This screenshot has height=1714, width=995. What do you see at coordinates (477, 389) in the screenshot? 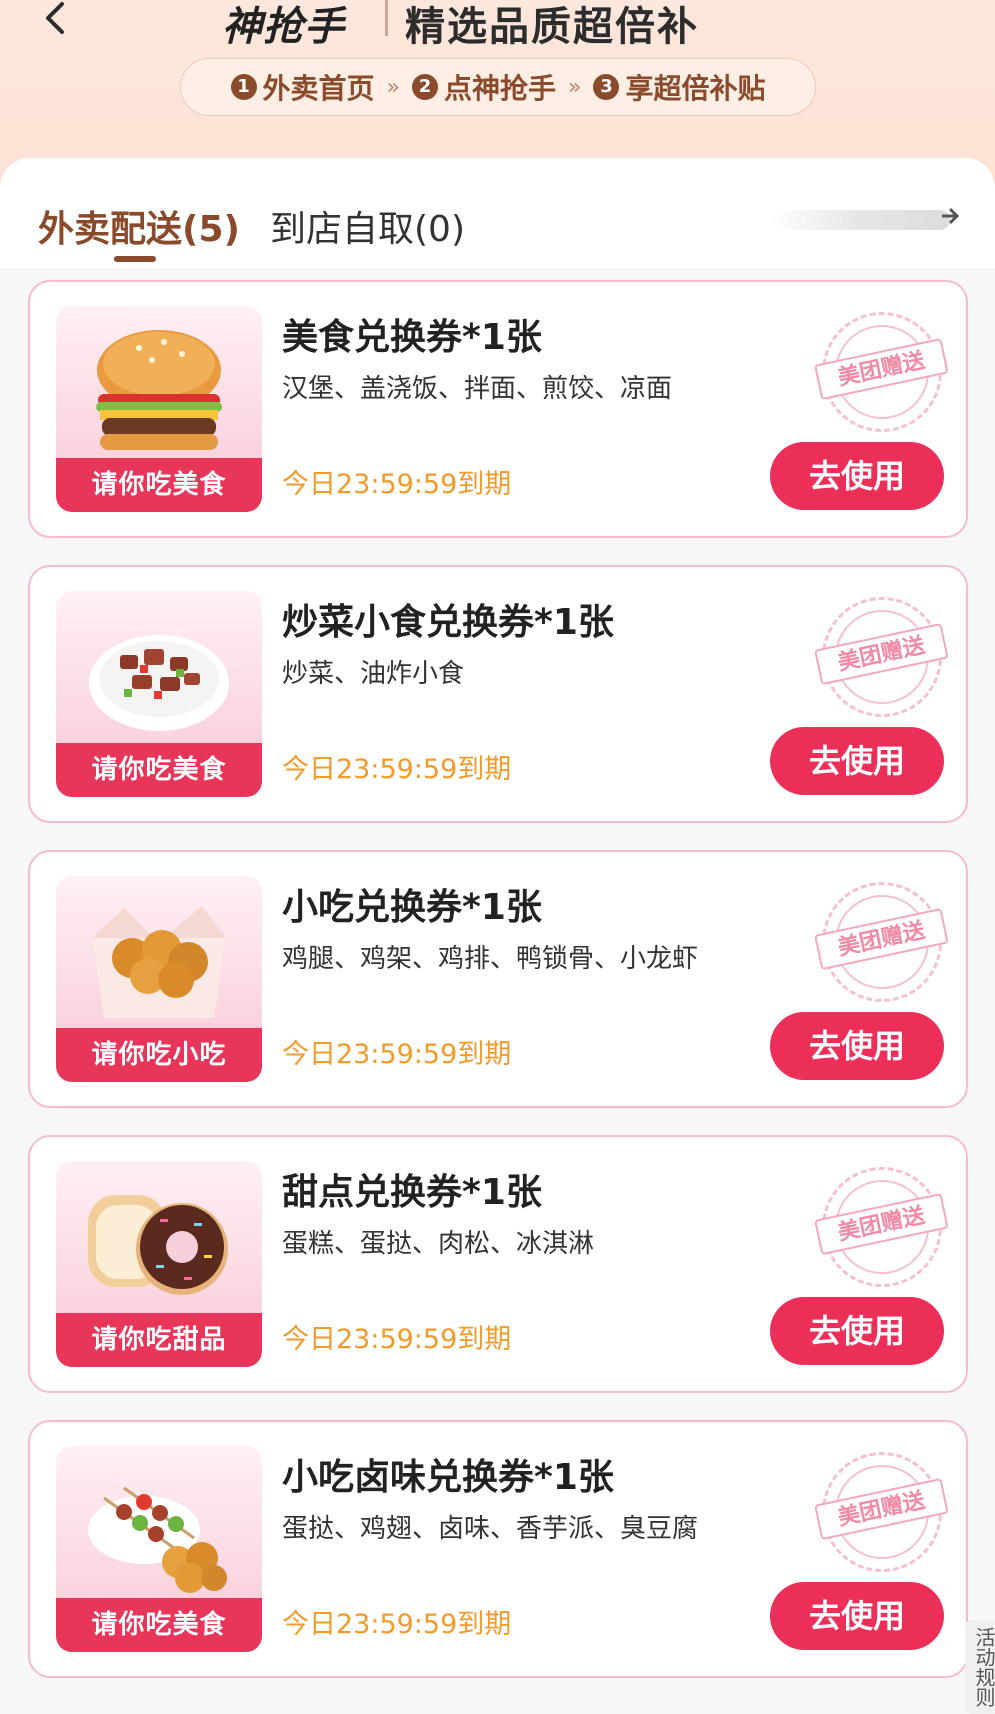
I see `coupon-description: 汉堡、盖浇饭、拌面、煎饺、凉面` at bounding box center [477, 389].